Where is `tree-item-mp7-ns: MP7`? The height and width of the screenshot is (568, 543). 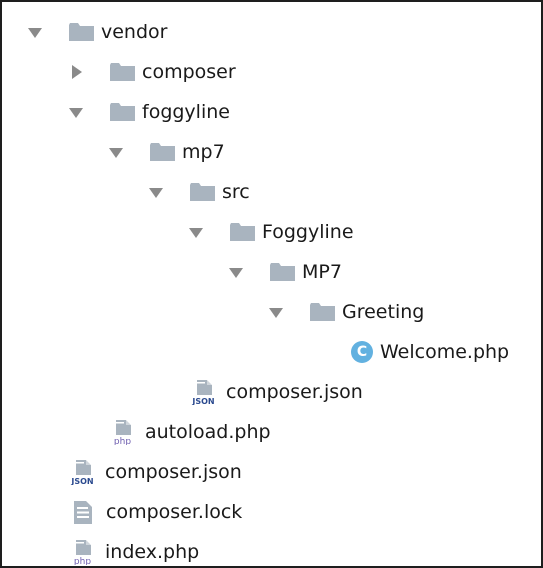
tree-item-mp7-ns: MP7 is located at coordinates (285, 272).